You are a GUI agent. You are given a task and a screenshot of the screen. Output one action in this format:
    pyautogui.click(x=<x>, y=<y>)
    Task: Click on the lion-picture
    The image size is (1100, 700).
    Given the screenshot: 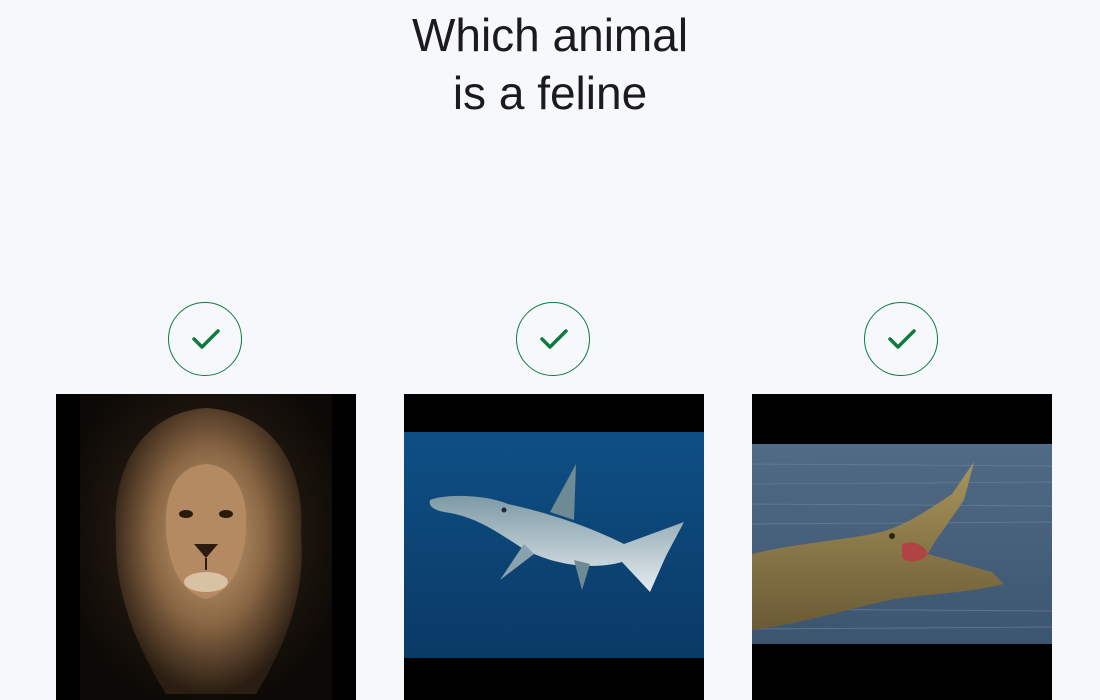 What is the action you would take?
    pyautogui.click(x=206, y=547)
    